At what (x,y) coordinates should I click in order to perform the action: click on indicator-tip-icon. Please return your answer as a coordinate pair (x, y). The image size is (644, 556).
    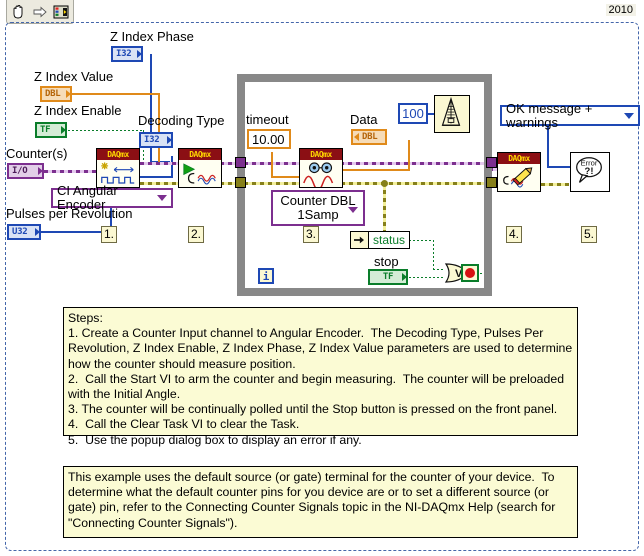
    Looking at the image, I should click on (356, 137).